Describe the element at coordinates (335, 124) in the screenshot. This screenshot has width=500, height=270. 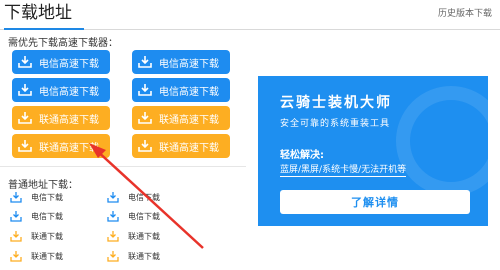
I see `promo-subtitle: 安全可靠的系统重装工具` at that location.